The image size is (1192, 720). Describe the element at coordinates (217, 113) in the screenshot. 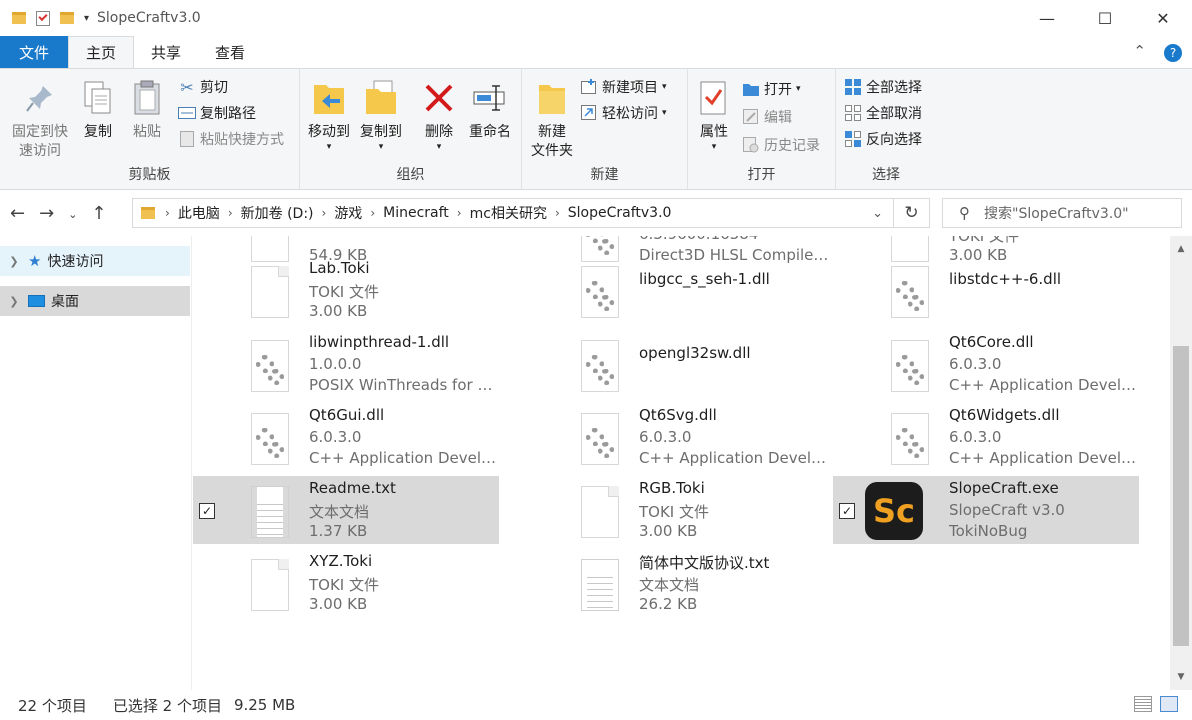

I see `copy-path-button: 复制路径` at that location.